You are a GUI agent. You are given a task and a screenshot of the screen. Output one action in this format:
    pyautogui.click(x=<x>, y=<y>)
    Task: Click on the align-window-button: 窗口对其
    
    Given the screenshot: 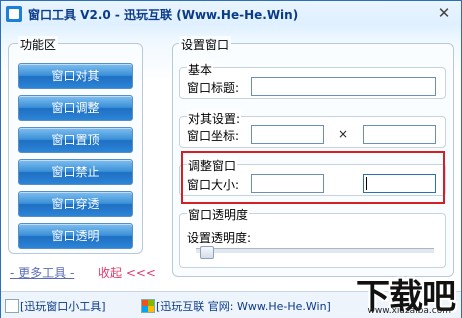 What is the action you would take?
    pyautogui.click(x=75, y=76)
    